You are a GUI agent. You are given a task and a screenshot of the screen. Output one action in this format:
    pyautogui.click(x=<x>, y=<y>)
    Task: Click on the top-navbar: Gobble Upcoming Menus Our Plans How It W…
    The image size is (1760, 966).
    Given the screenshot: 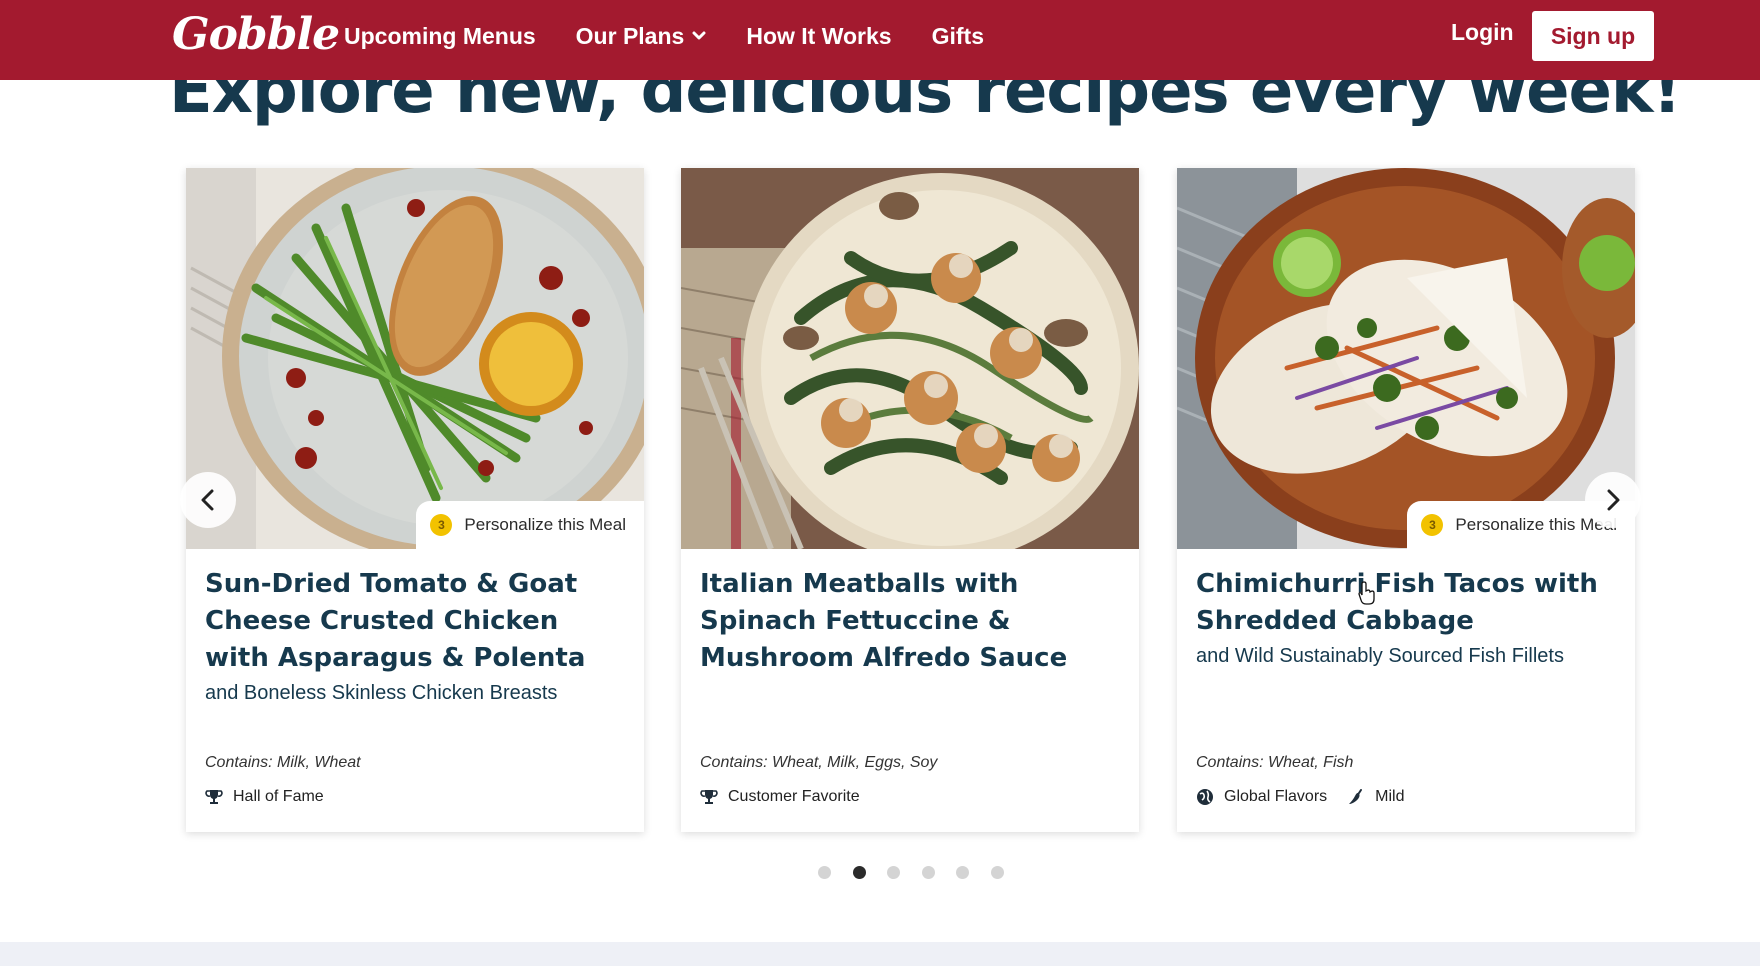 What is the action you would take?
    pyautogui.click(x=880, y=40)
    